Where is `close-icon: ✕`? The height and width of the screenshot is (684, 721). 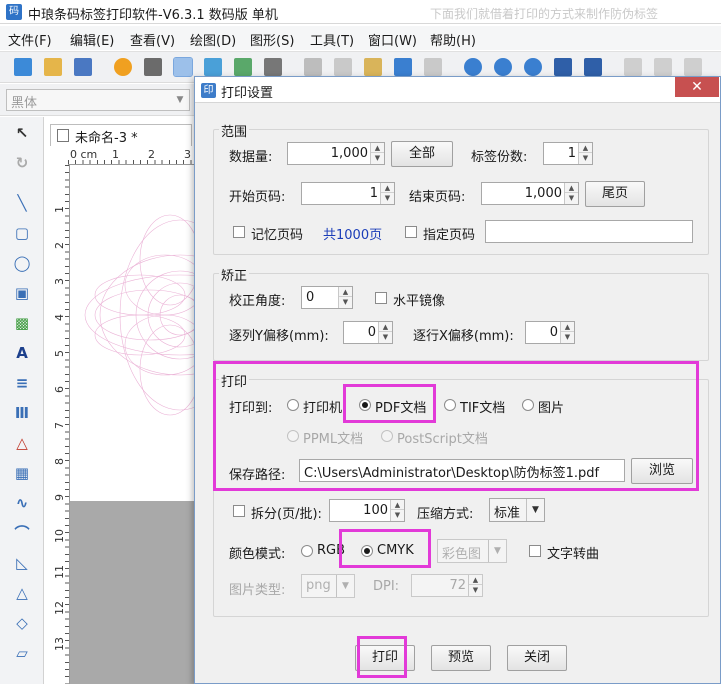
close-icon: ✕ is located at coordinates (697, 87).